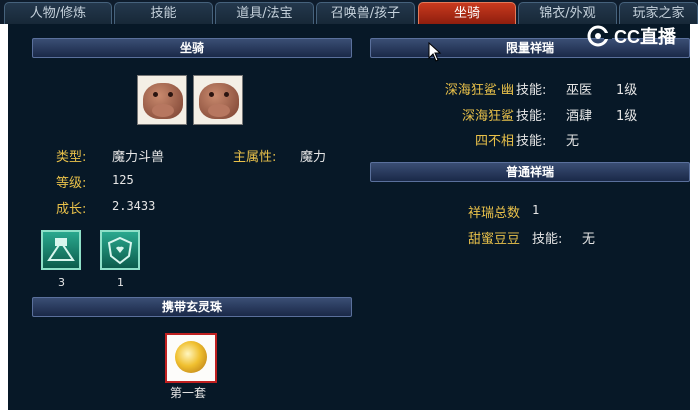 This screenshot has width=698, height=412. What do you see at coordinates (487, 116) in the screenshot?
I see `limited-name-2: 深海狂鲨` at bounding box center [487, 116].